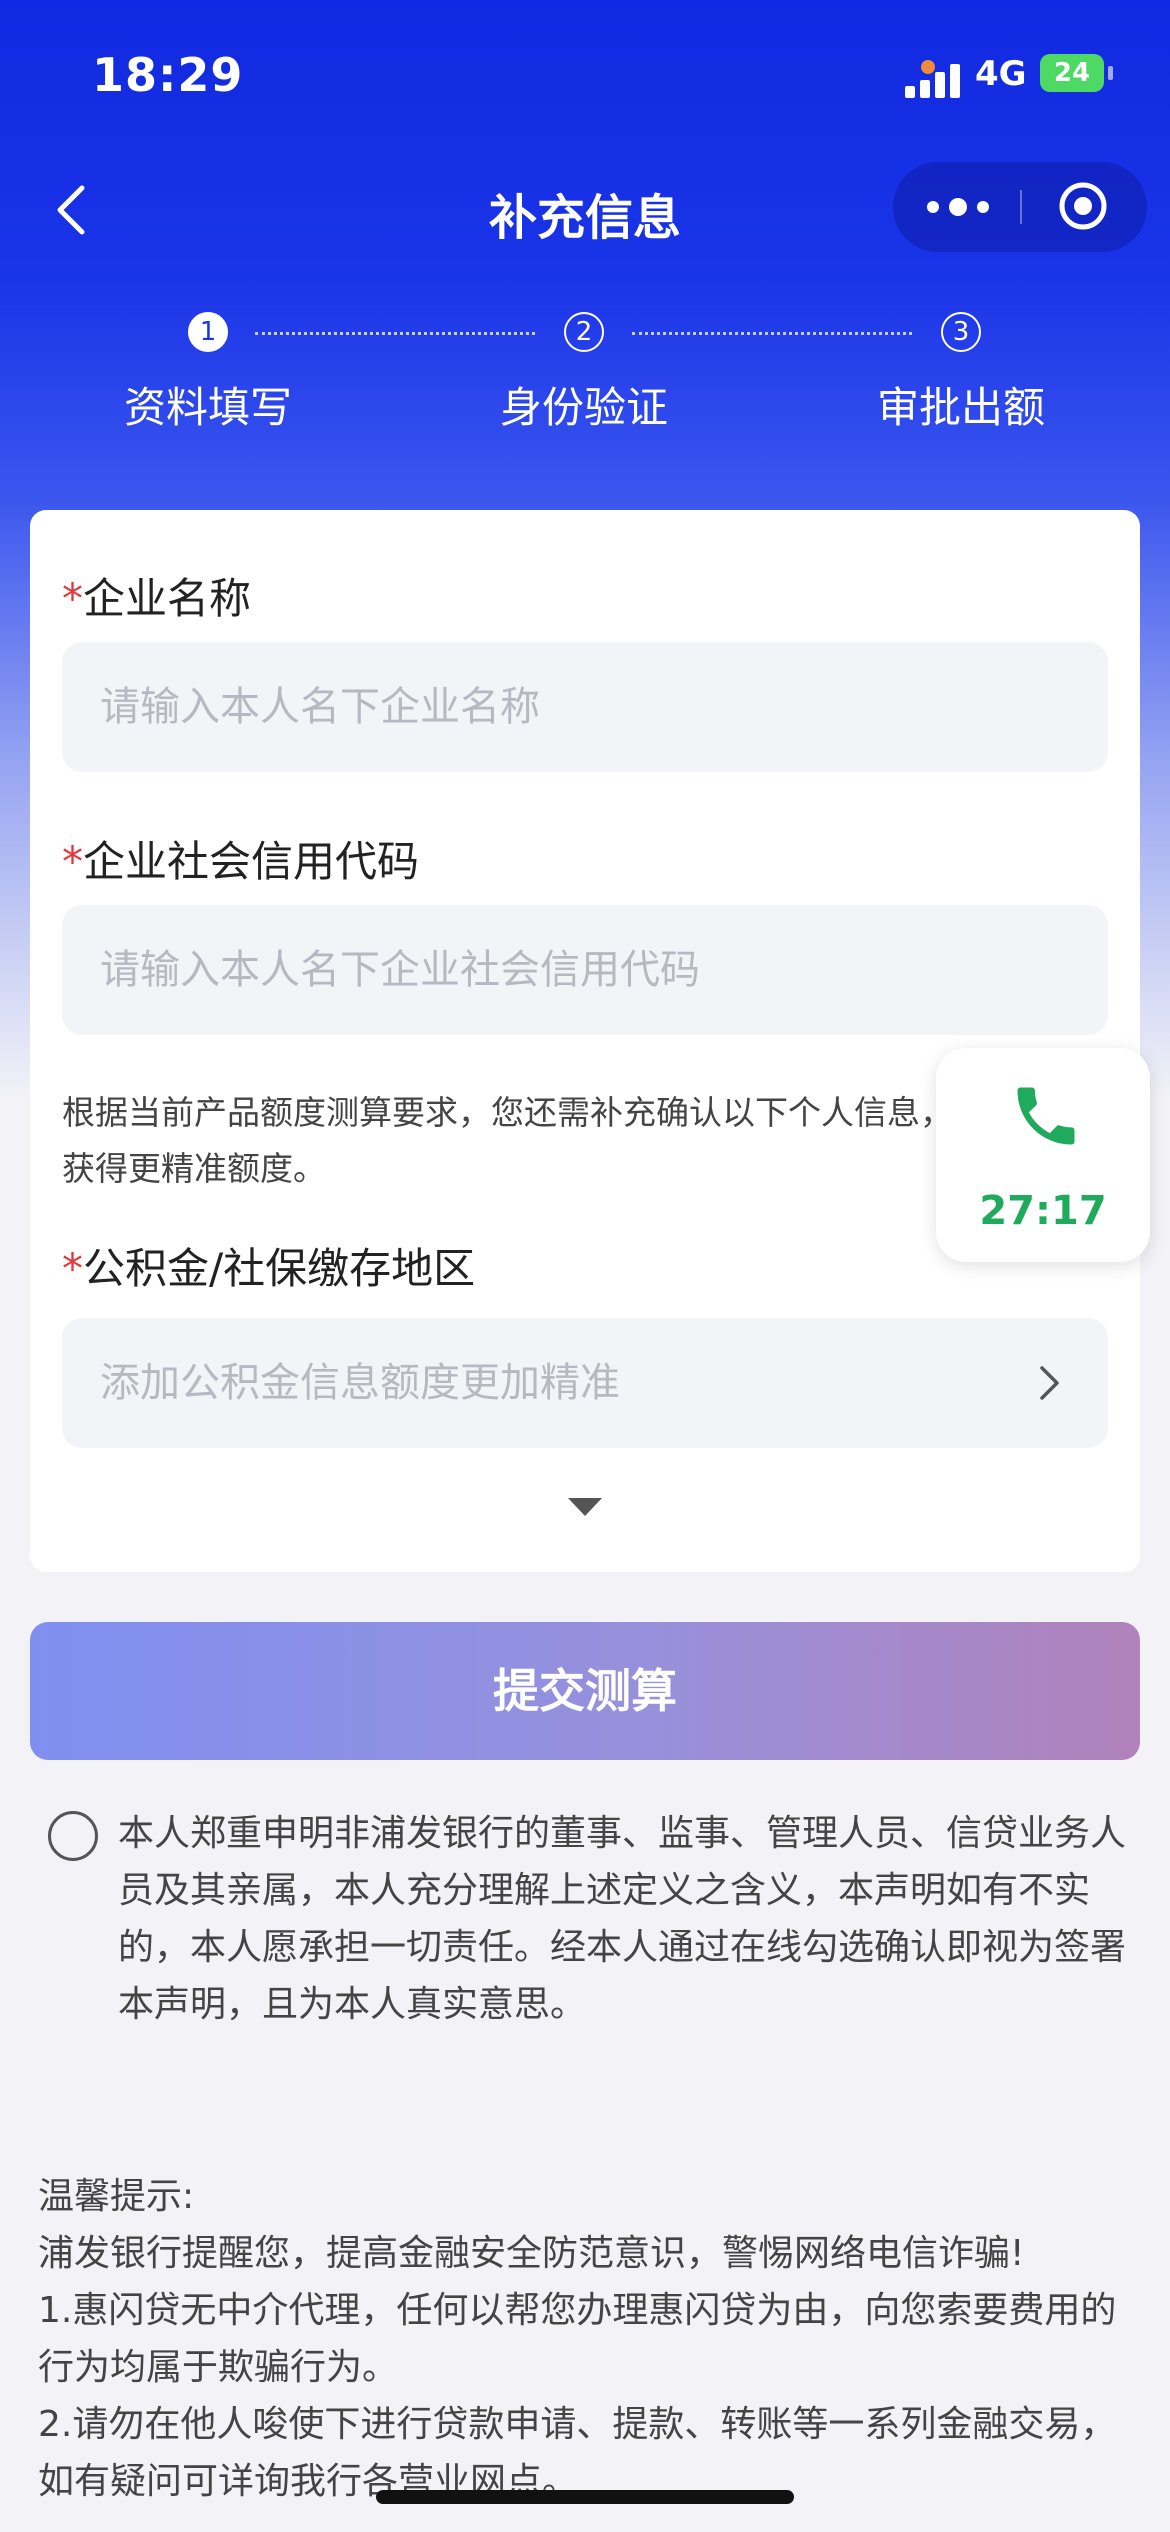  I want to click on mini-program-capsule, so click(1020, 207).